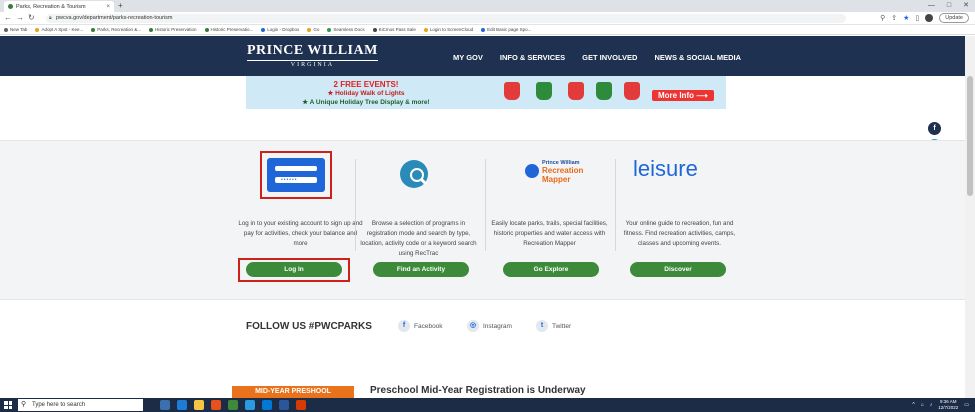 The height and width of the screenshot is (412, 975). I want to click on follow-twitter-link: t Twitter, so click(553, 326).